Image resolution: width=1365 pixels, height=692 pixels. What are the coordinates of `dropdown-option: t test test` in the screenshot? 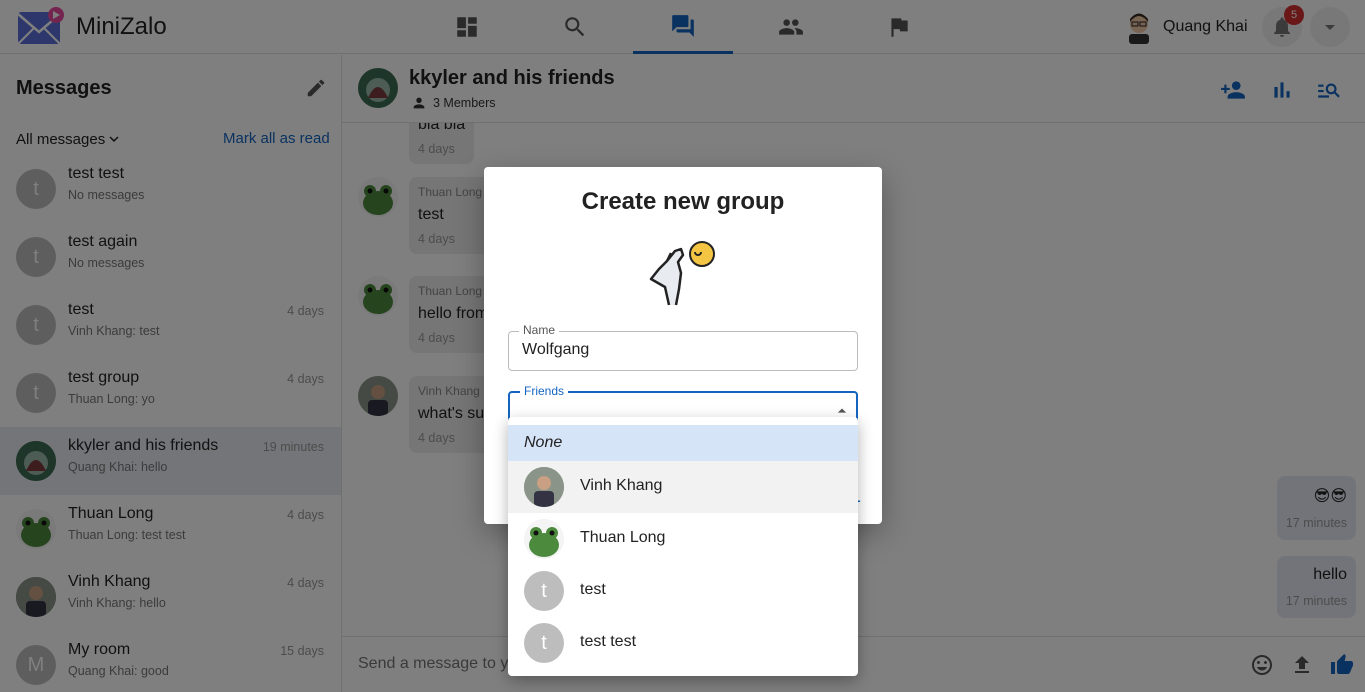 It's located at (683, 643).